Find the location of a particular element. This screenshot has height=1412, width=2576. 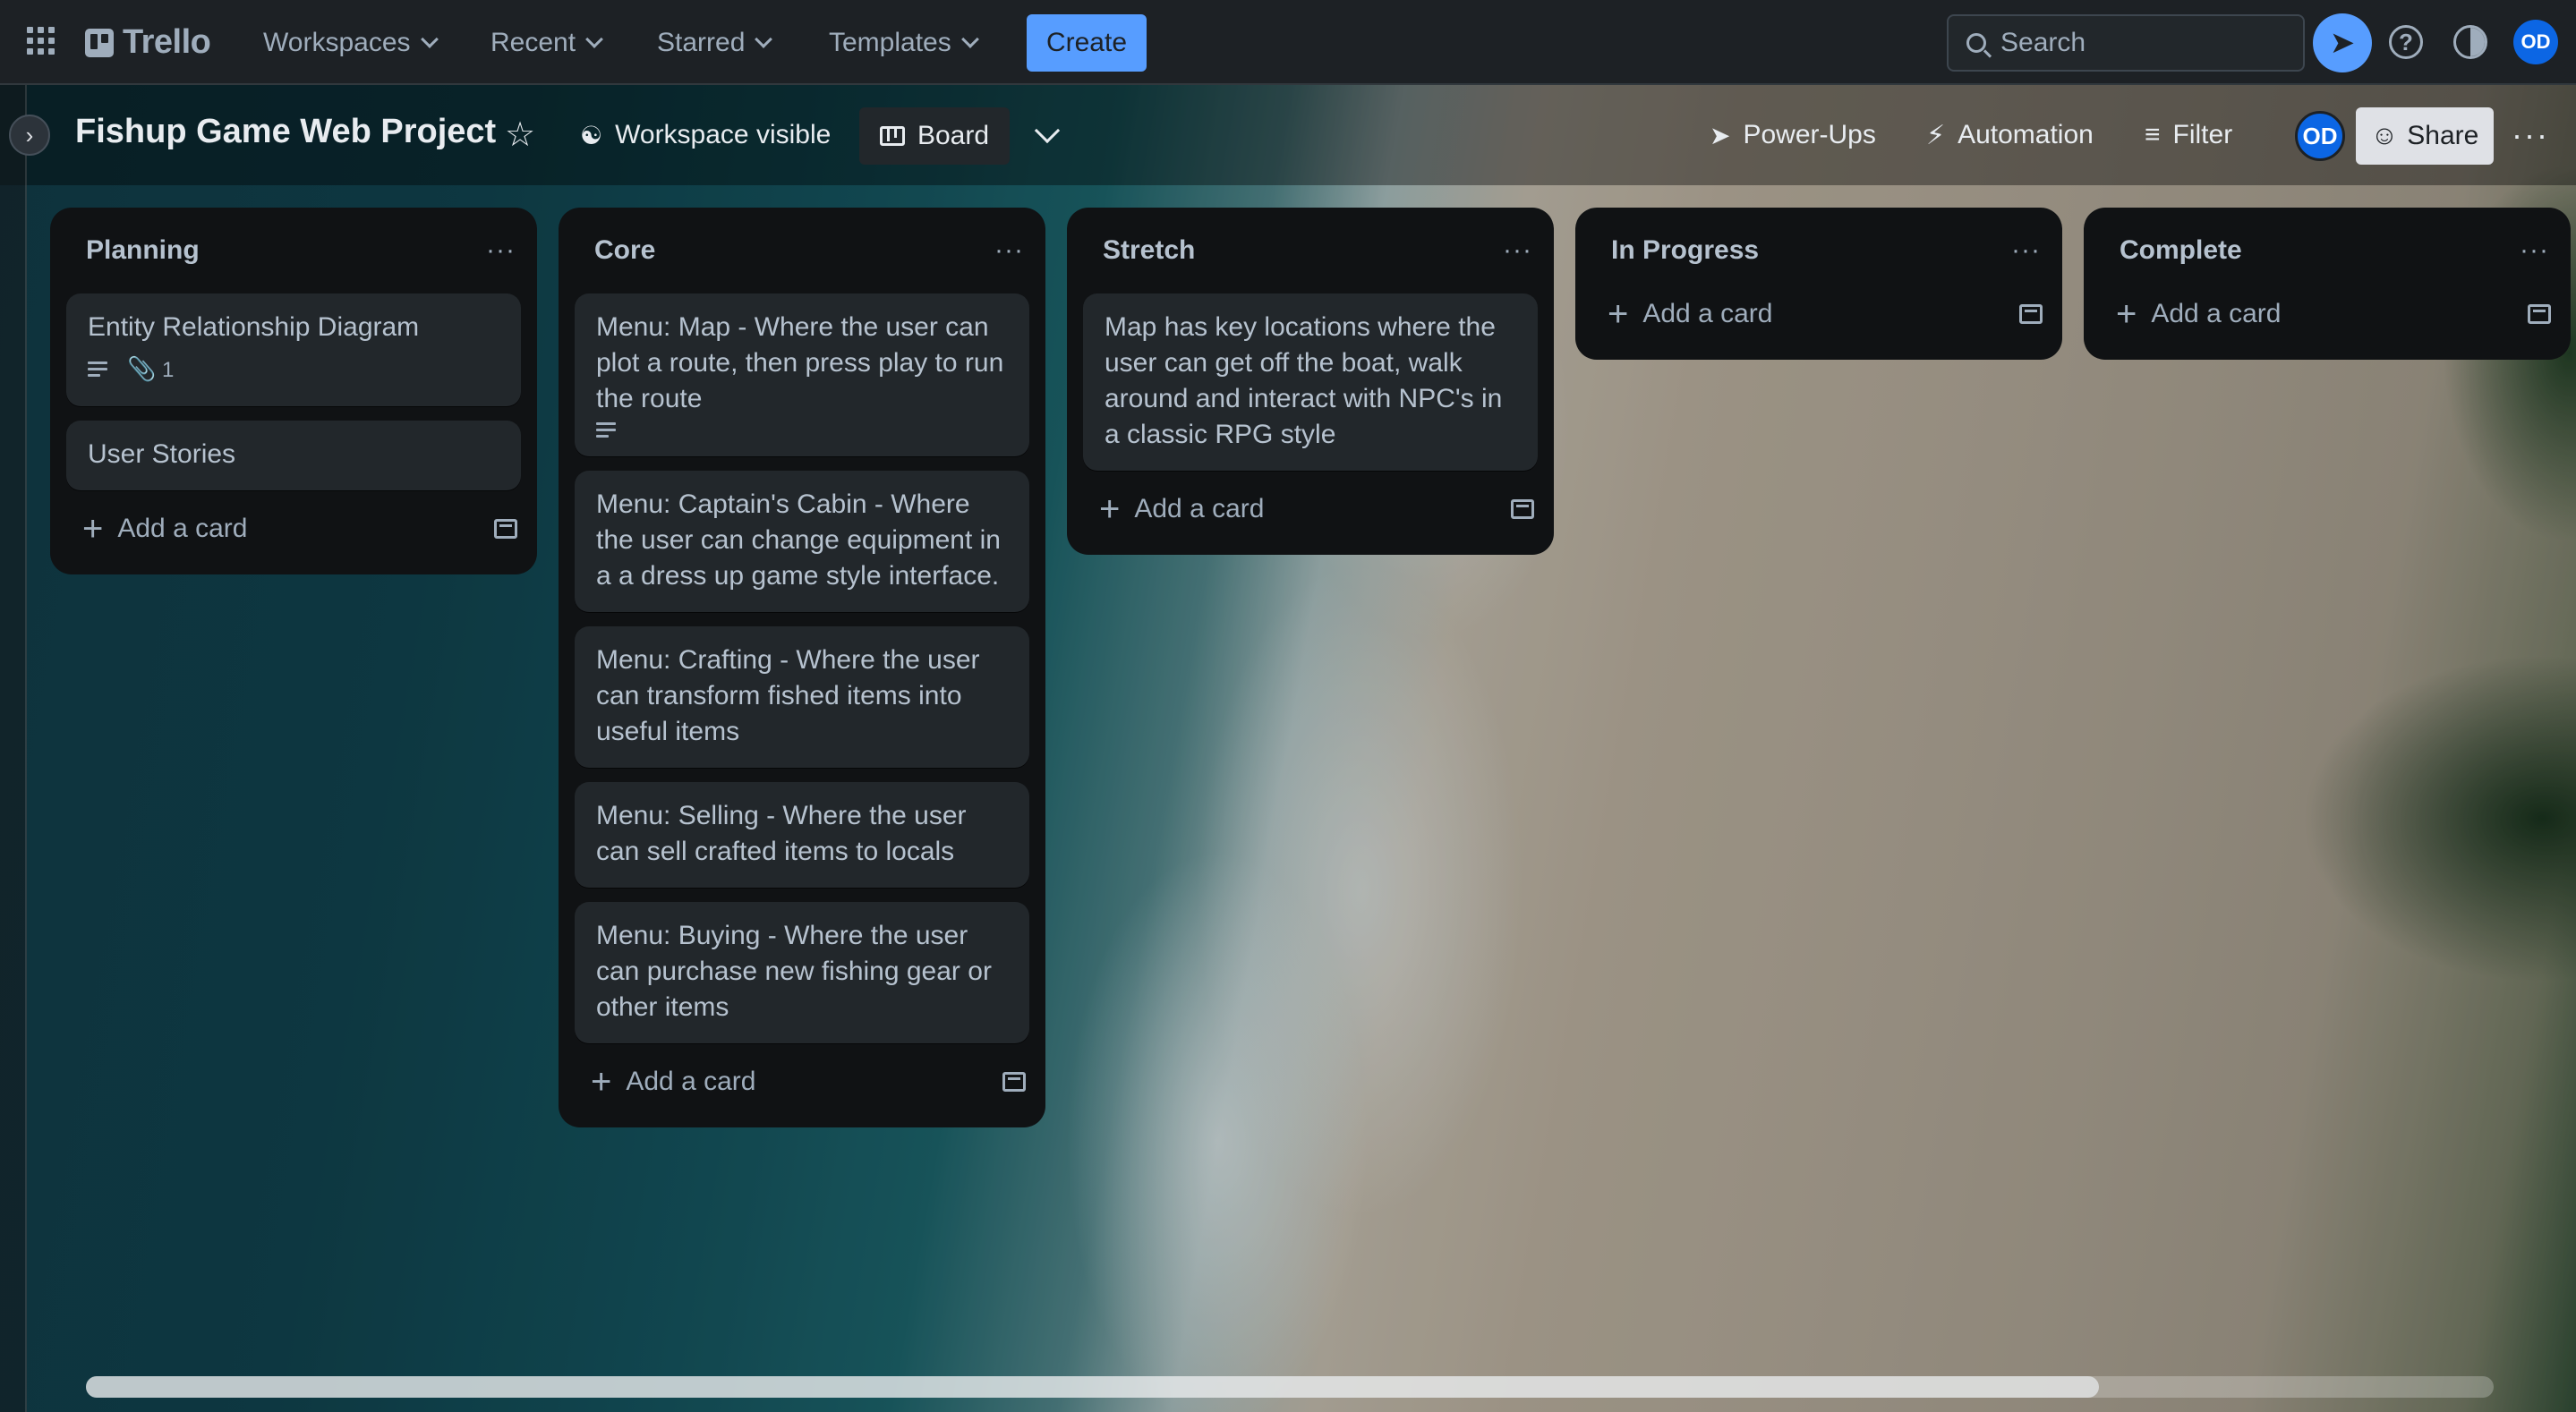

board-title: Fishup Game Web Project is located at coordinates (285, 132).